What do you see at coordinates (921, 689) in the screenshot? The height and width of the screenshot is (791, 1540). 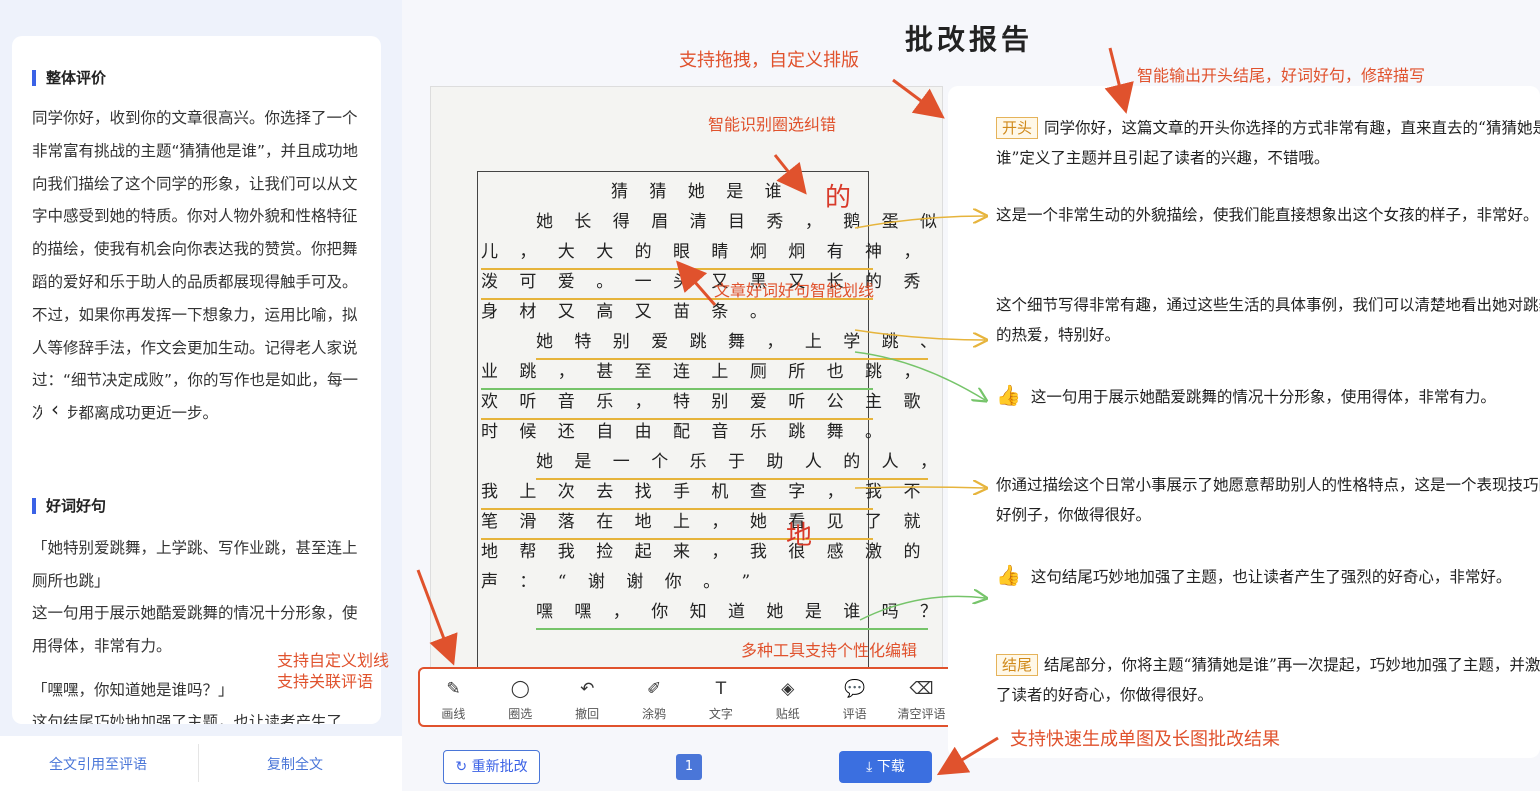 I see `clear-icon: ⌫` at bounding box center [921, 689].